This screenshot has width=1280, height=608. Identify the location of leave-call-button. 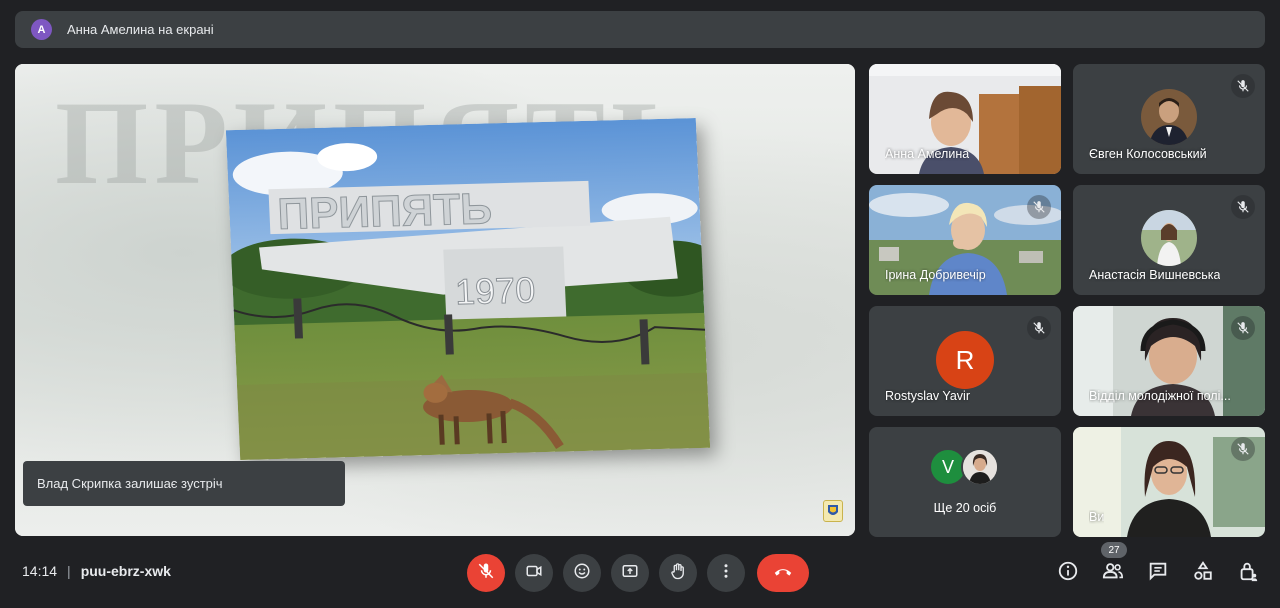
(783, 573).